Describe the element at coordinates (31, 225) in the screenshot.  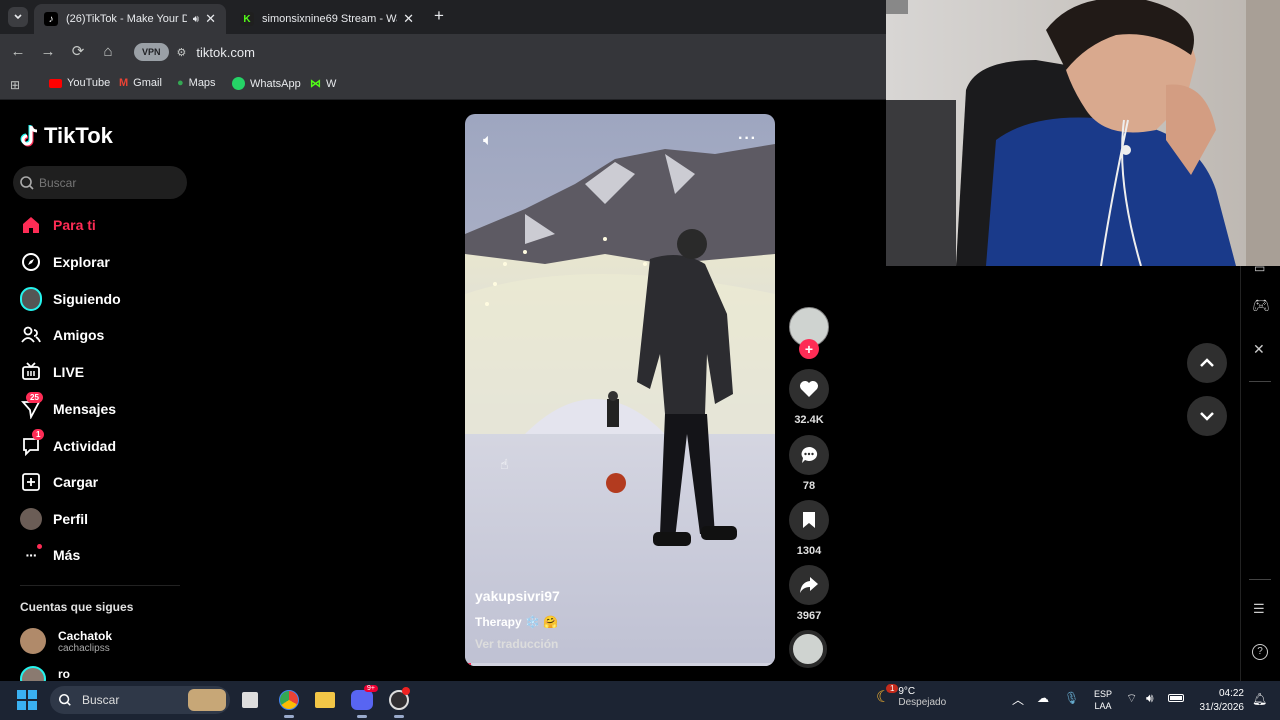
I see `home-icon` at that location.